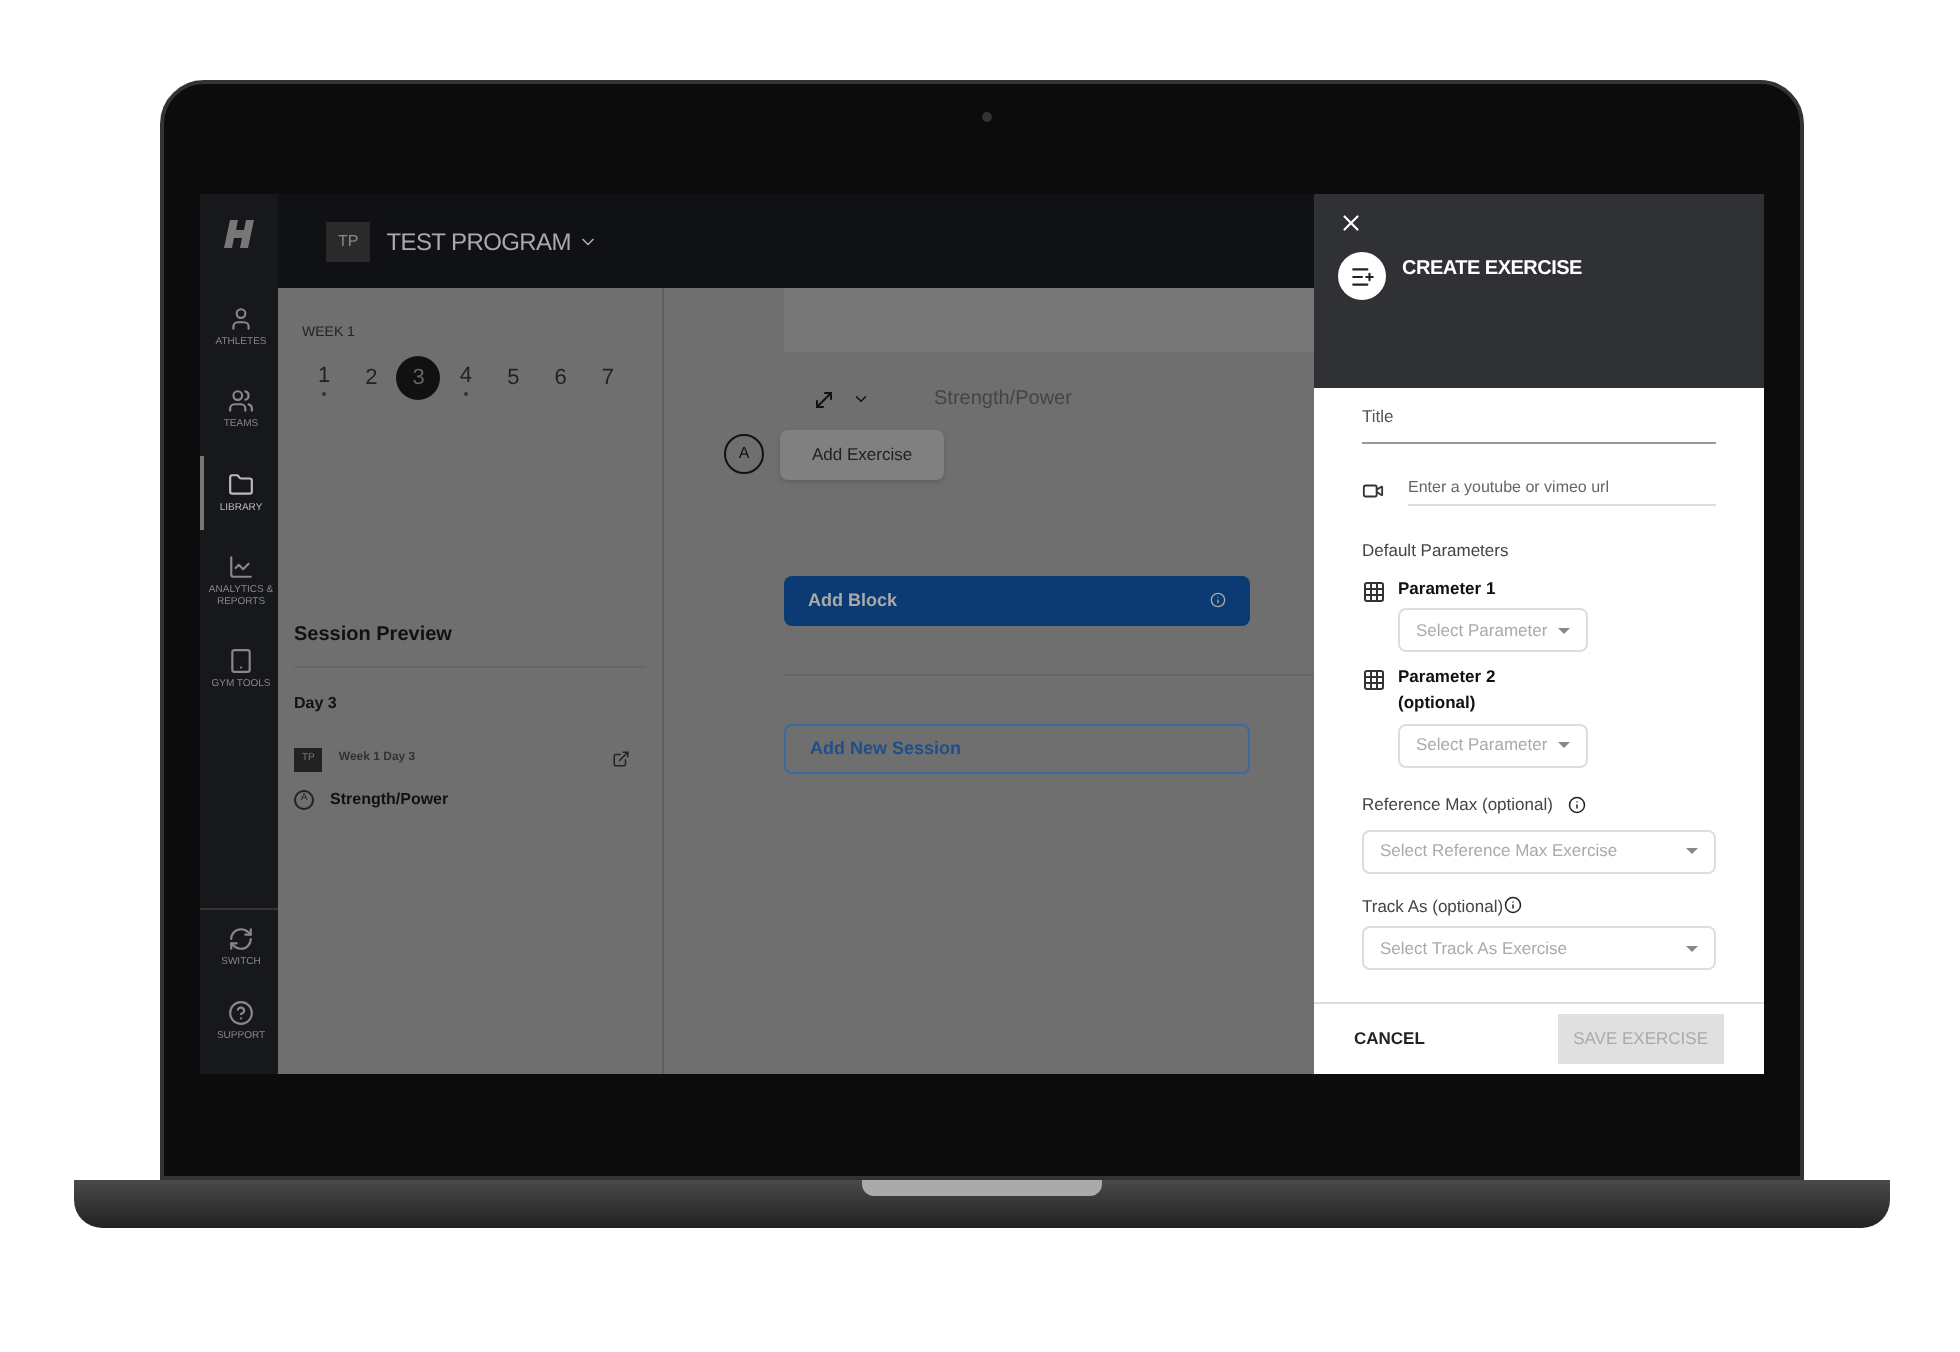 This screenshot has width=1960, height=1352. Describe the element at coordinates (1017, 600) in the screenshot. I see `add-block-button: Add Block` at that location.